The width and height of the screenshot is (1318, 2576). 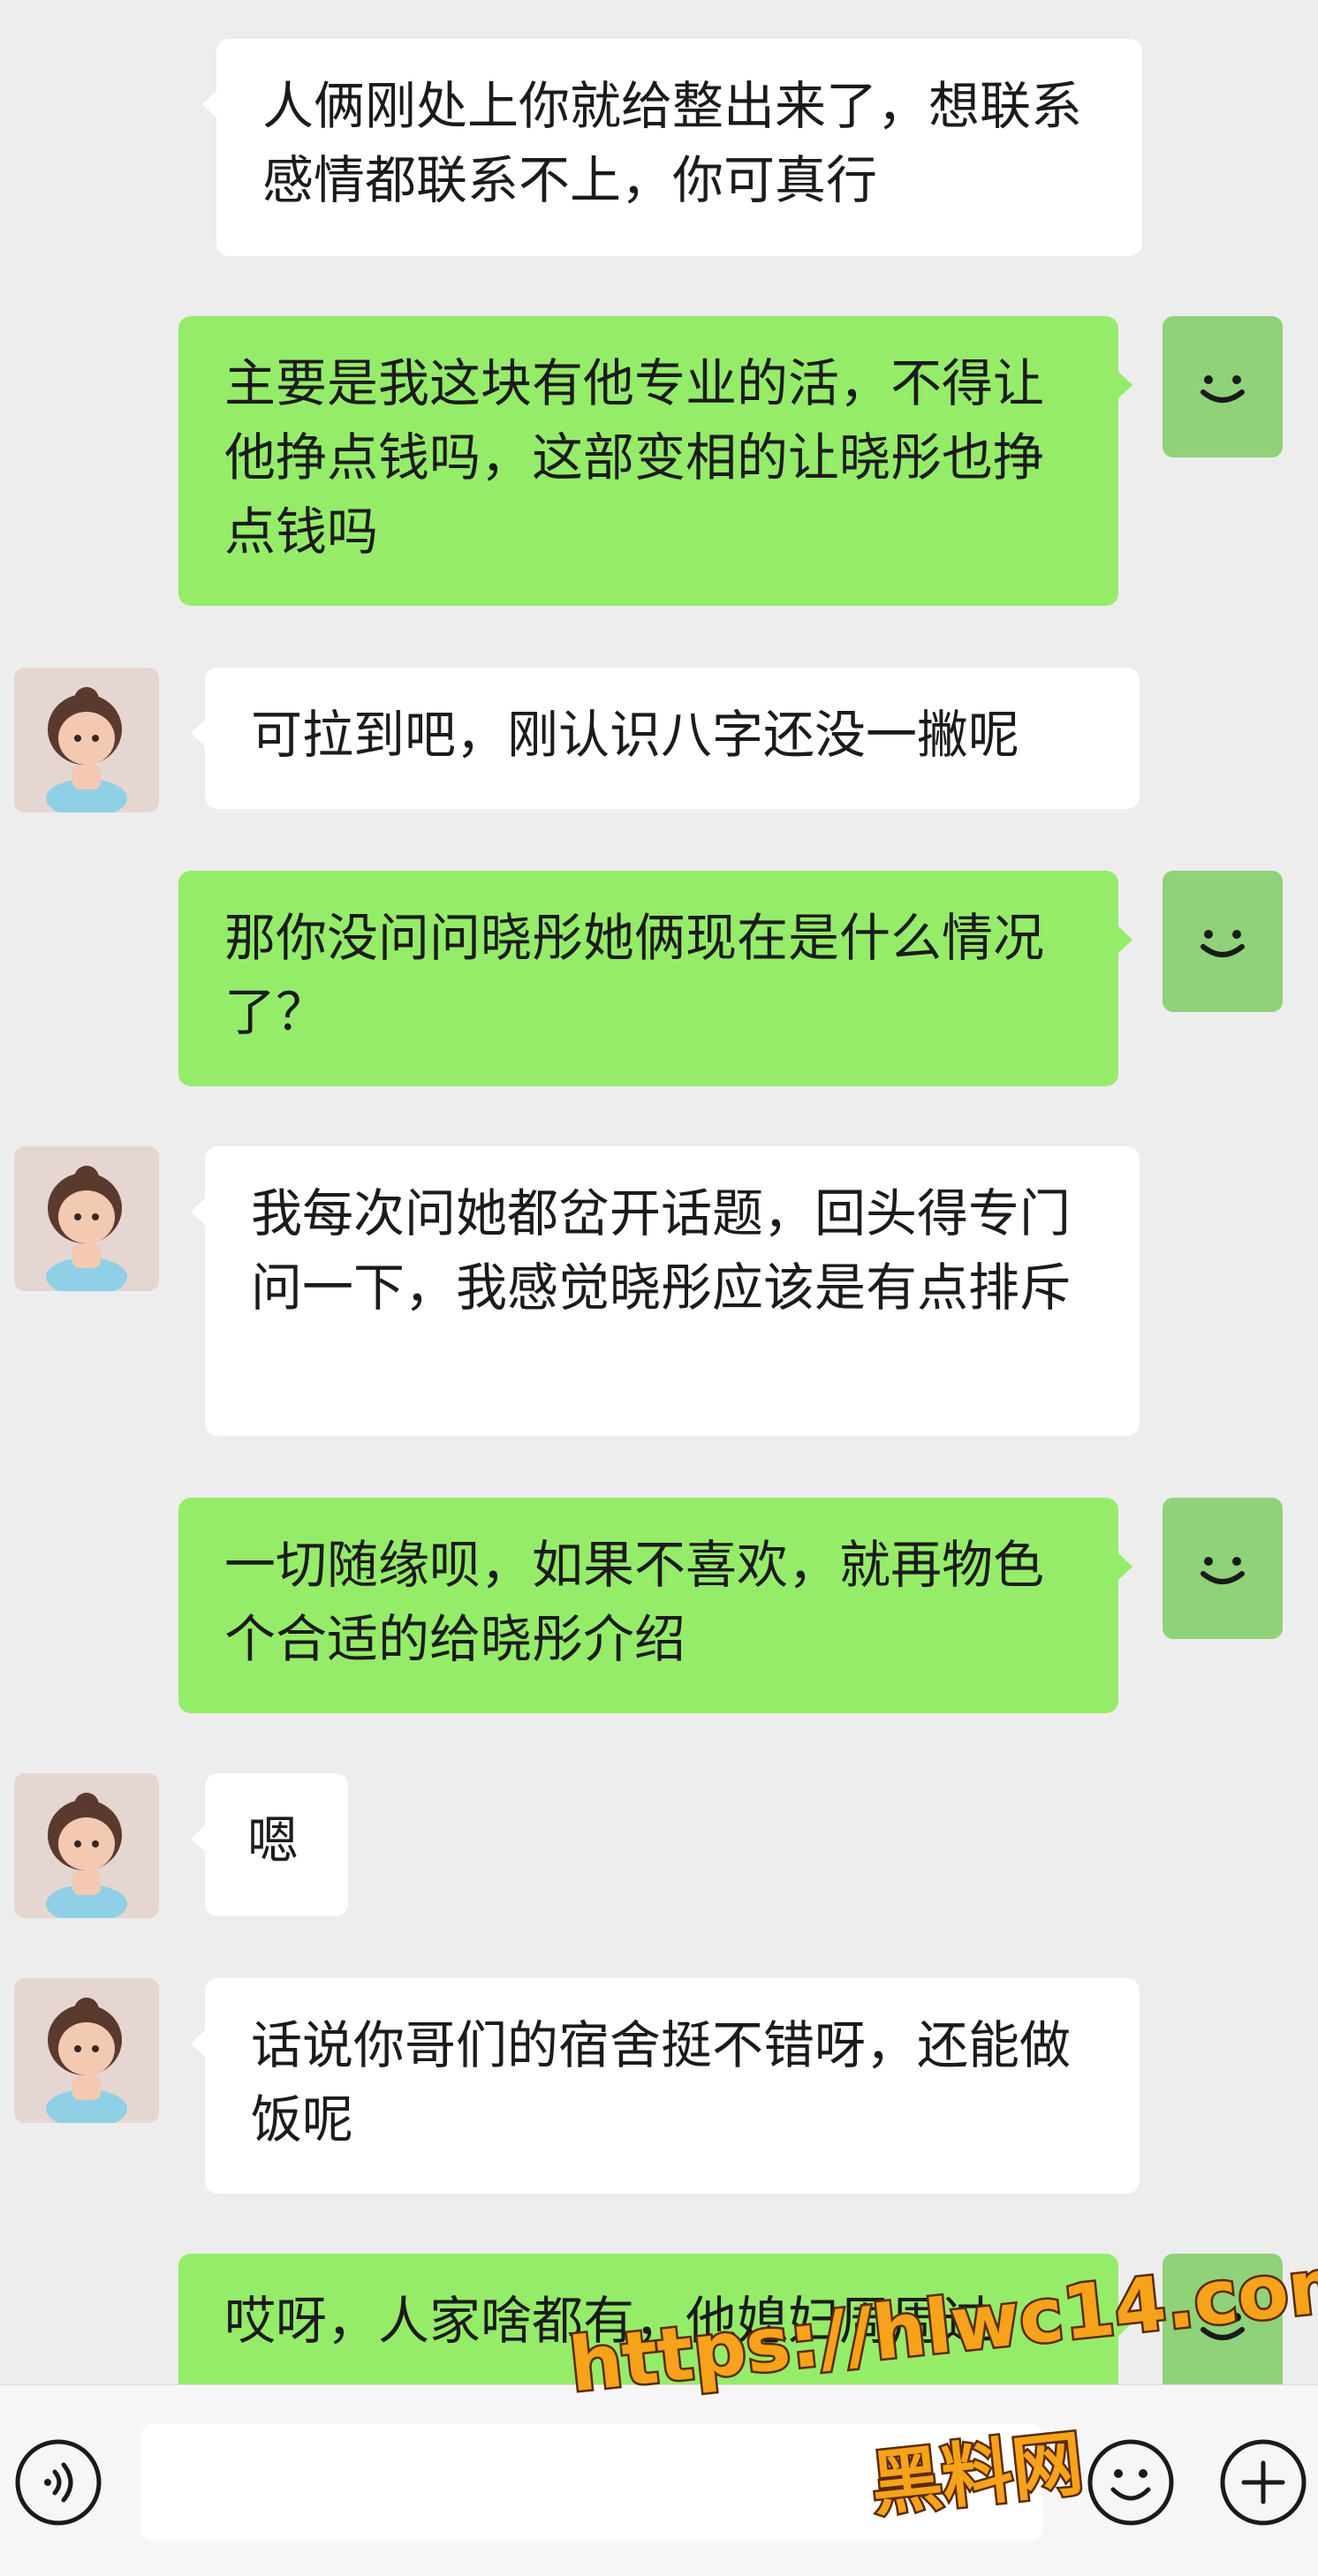 I want to click on message-bubble-incoming: 人俩刚处上你就给整出来了，想联系感情都联系不上，你可真行, so click(x=672, y=147).